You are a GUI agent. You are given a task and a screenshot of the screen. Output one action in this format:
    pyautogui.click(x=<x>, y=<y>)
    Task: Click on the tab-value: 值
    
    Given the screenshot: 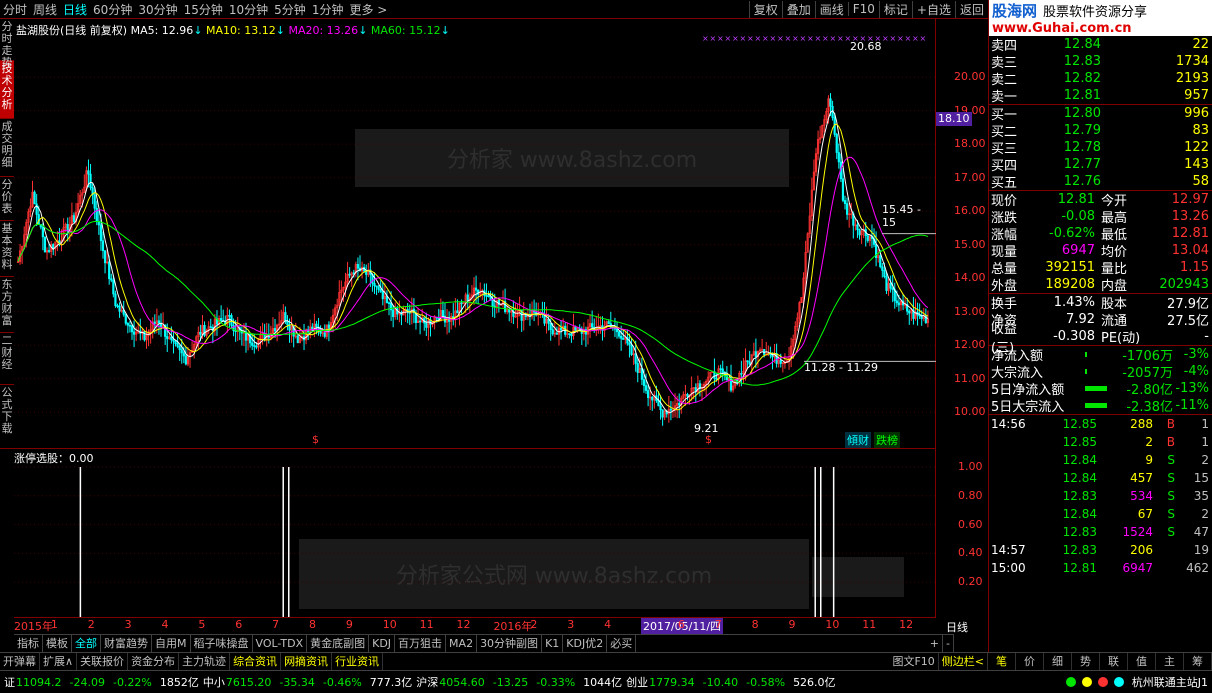 What is the action you would take?
    pyautogui.click(x=1142, y=661)
    